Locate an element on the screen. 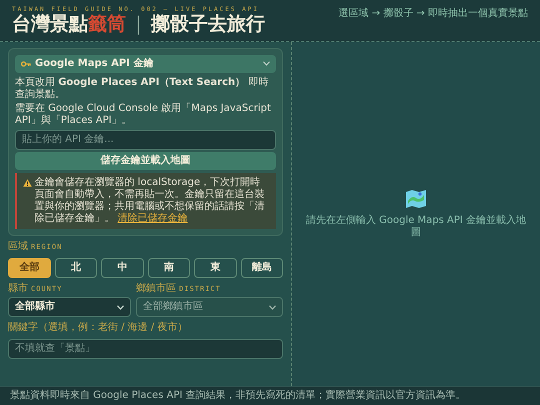  api-key-header: Google Maps API 金鑰 is located at coordinates (145, 63).